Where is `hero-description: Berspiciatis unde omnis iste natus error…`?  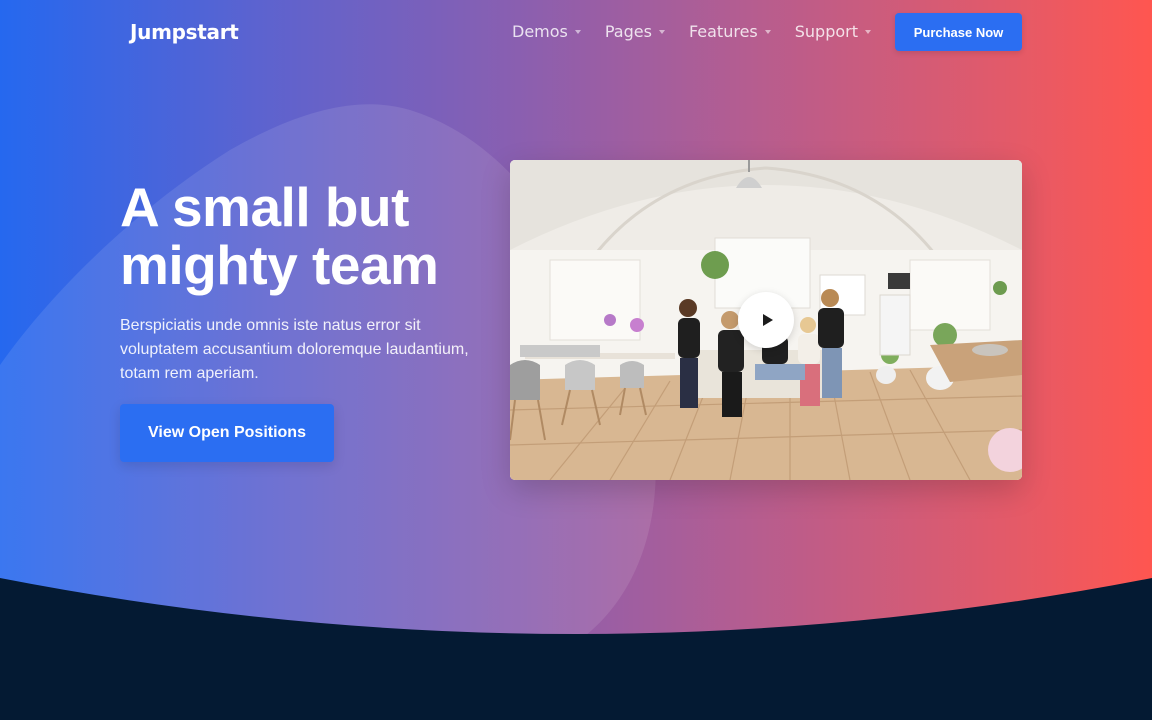
hero-description: Berspiciatis unde omnis iste natus error… is located at coordinates (294, 349).